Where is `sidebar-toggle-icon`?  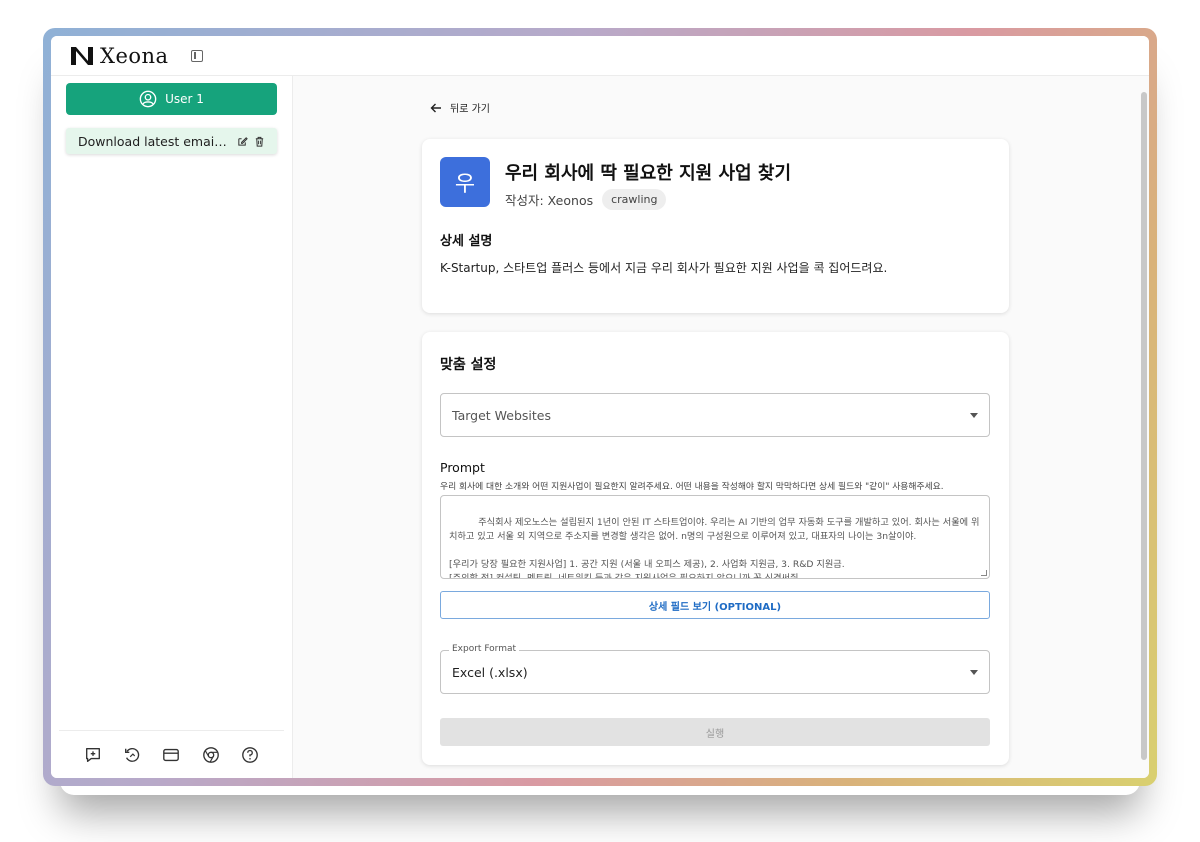
sidebar-toggle-icon is located at coordinates (196, 55).